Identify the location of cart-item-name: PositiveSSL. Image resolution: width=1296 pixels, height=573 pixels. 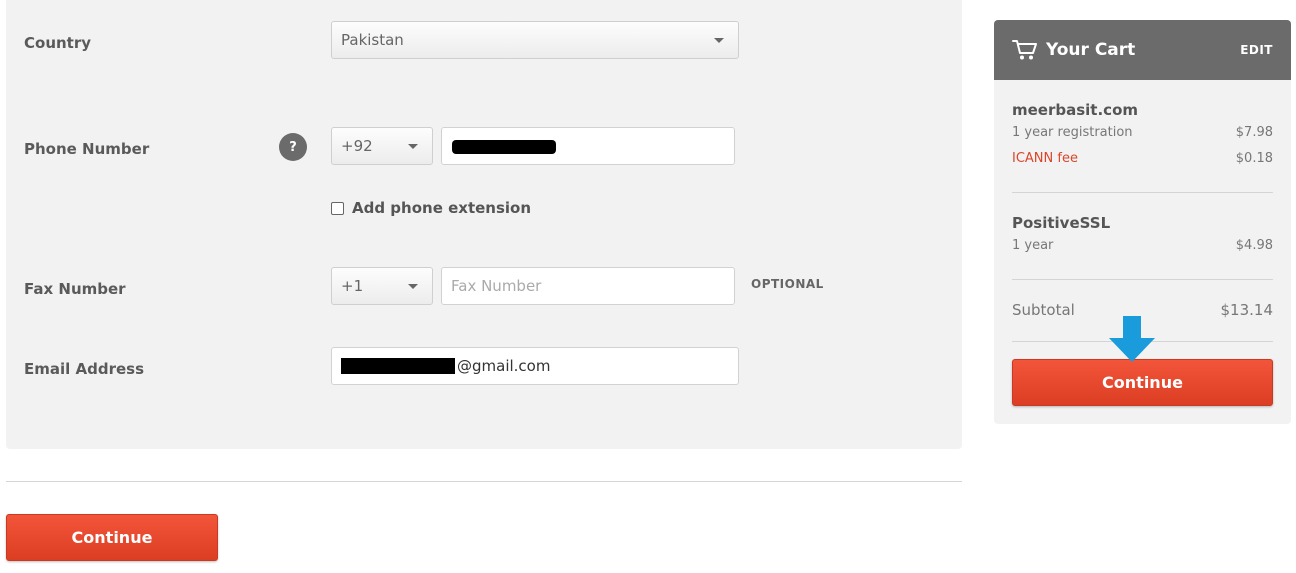
(1061, 223).